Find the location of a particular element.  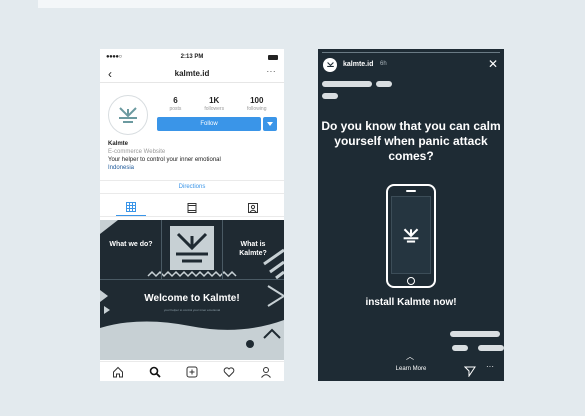

grid-post-what-we-do: What we do? is located at coordinates (131, 244).